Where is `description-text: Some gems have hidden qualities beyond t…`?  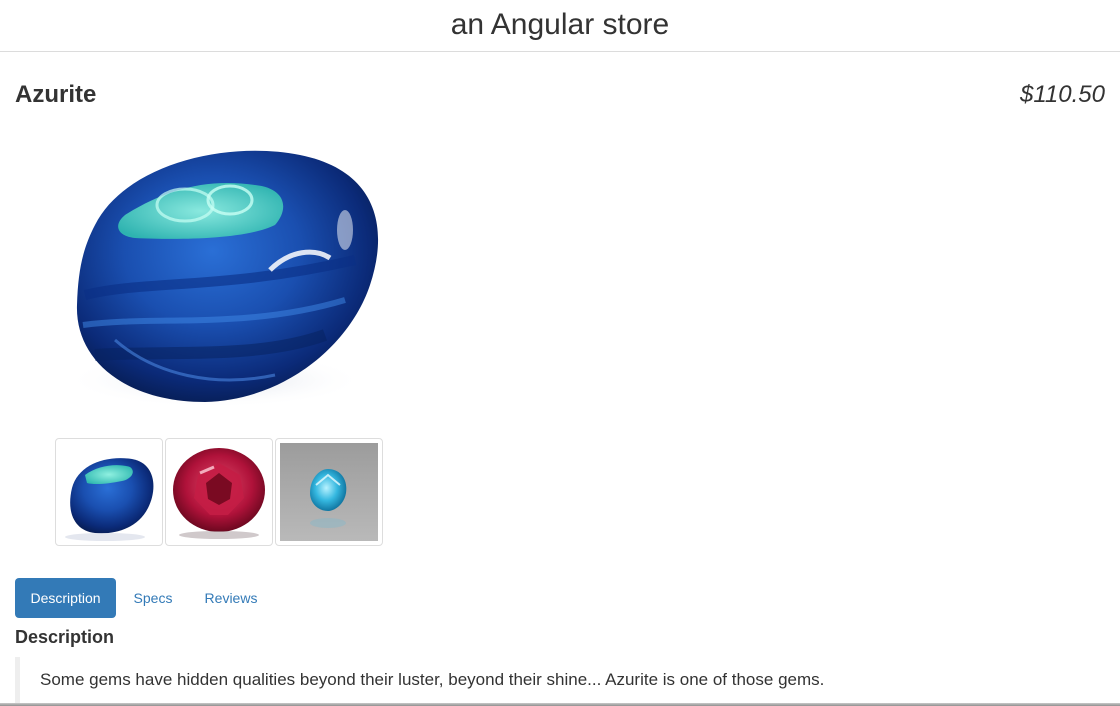 description-text: Some gems have hidden qualities beyond t… is located at coordinates (432, 679).